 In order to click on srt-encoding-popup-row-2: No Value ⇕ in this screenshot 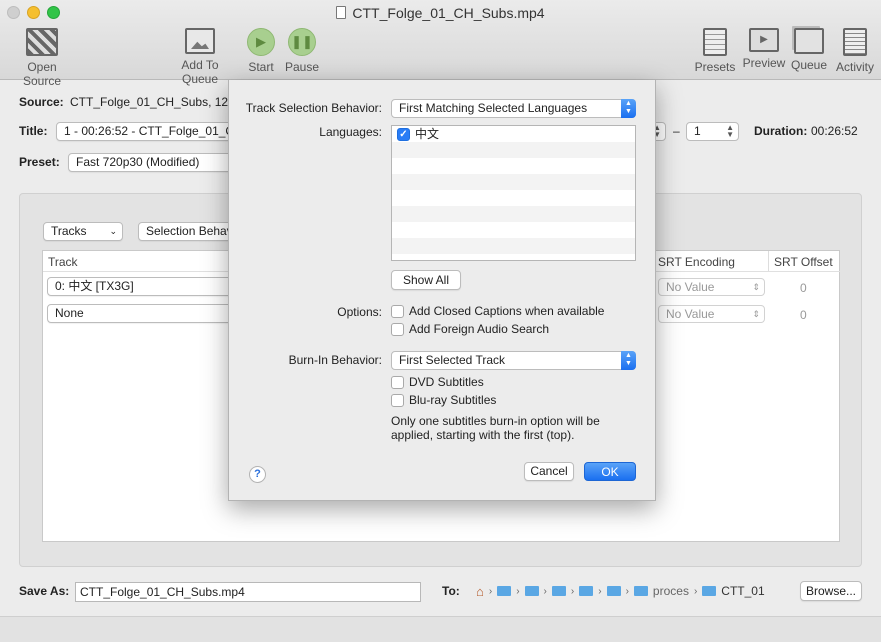, I will do `click(711, 314)`.